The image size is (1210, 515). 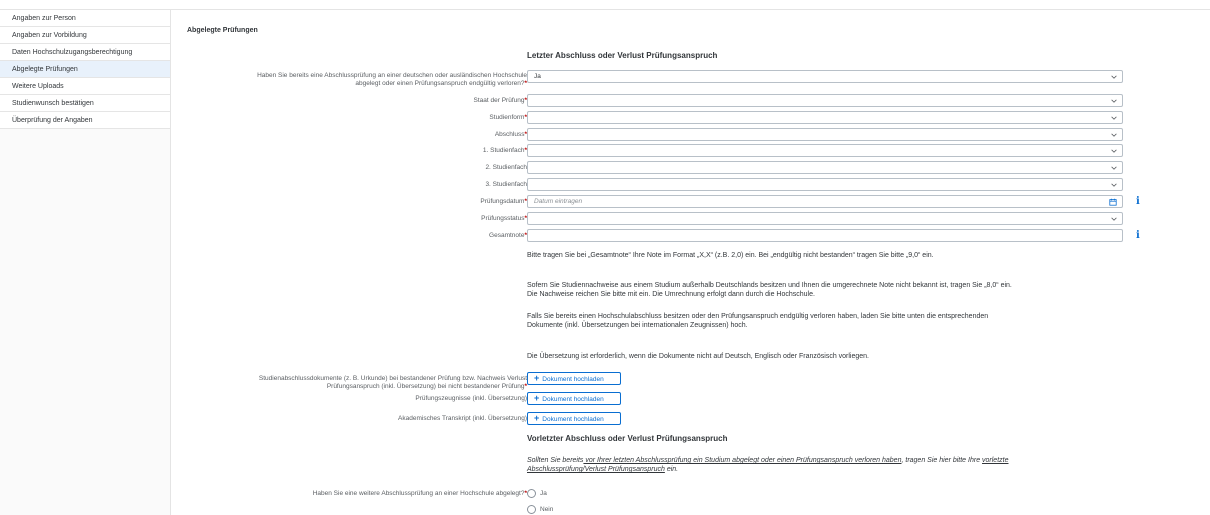 What do you see at coordinates (540, 510) in the screenshot?
I see `radio-nein: Nein` at bounding box center [540, 510].